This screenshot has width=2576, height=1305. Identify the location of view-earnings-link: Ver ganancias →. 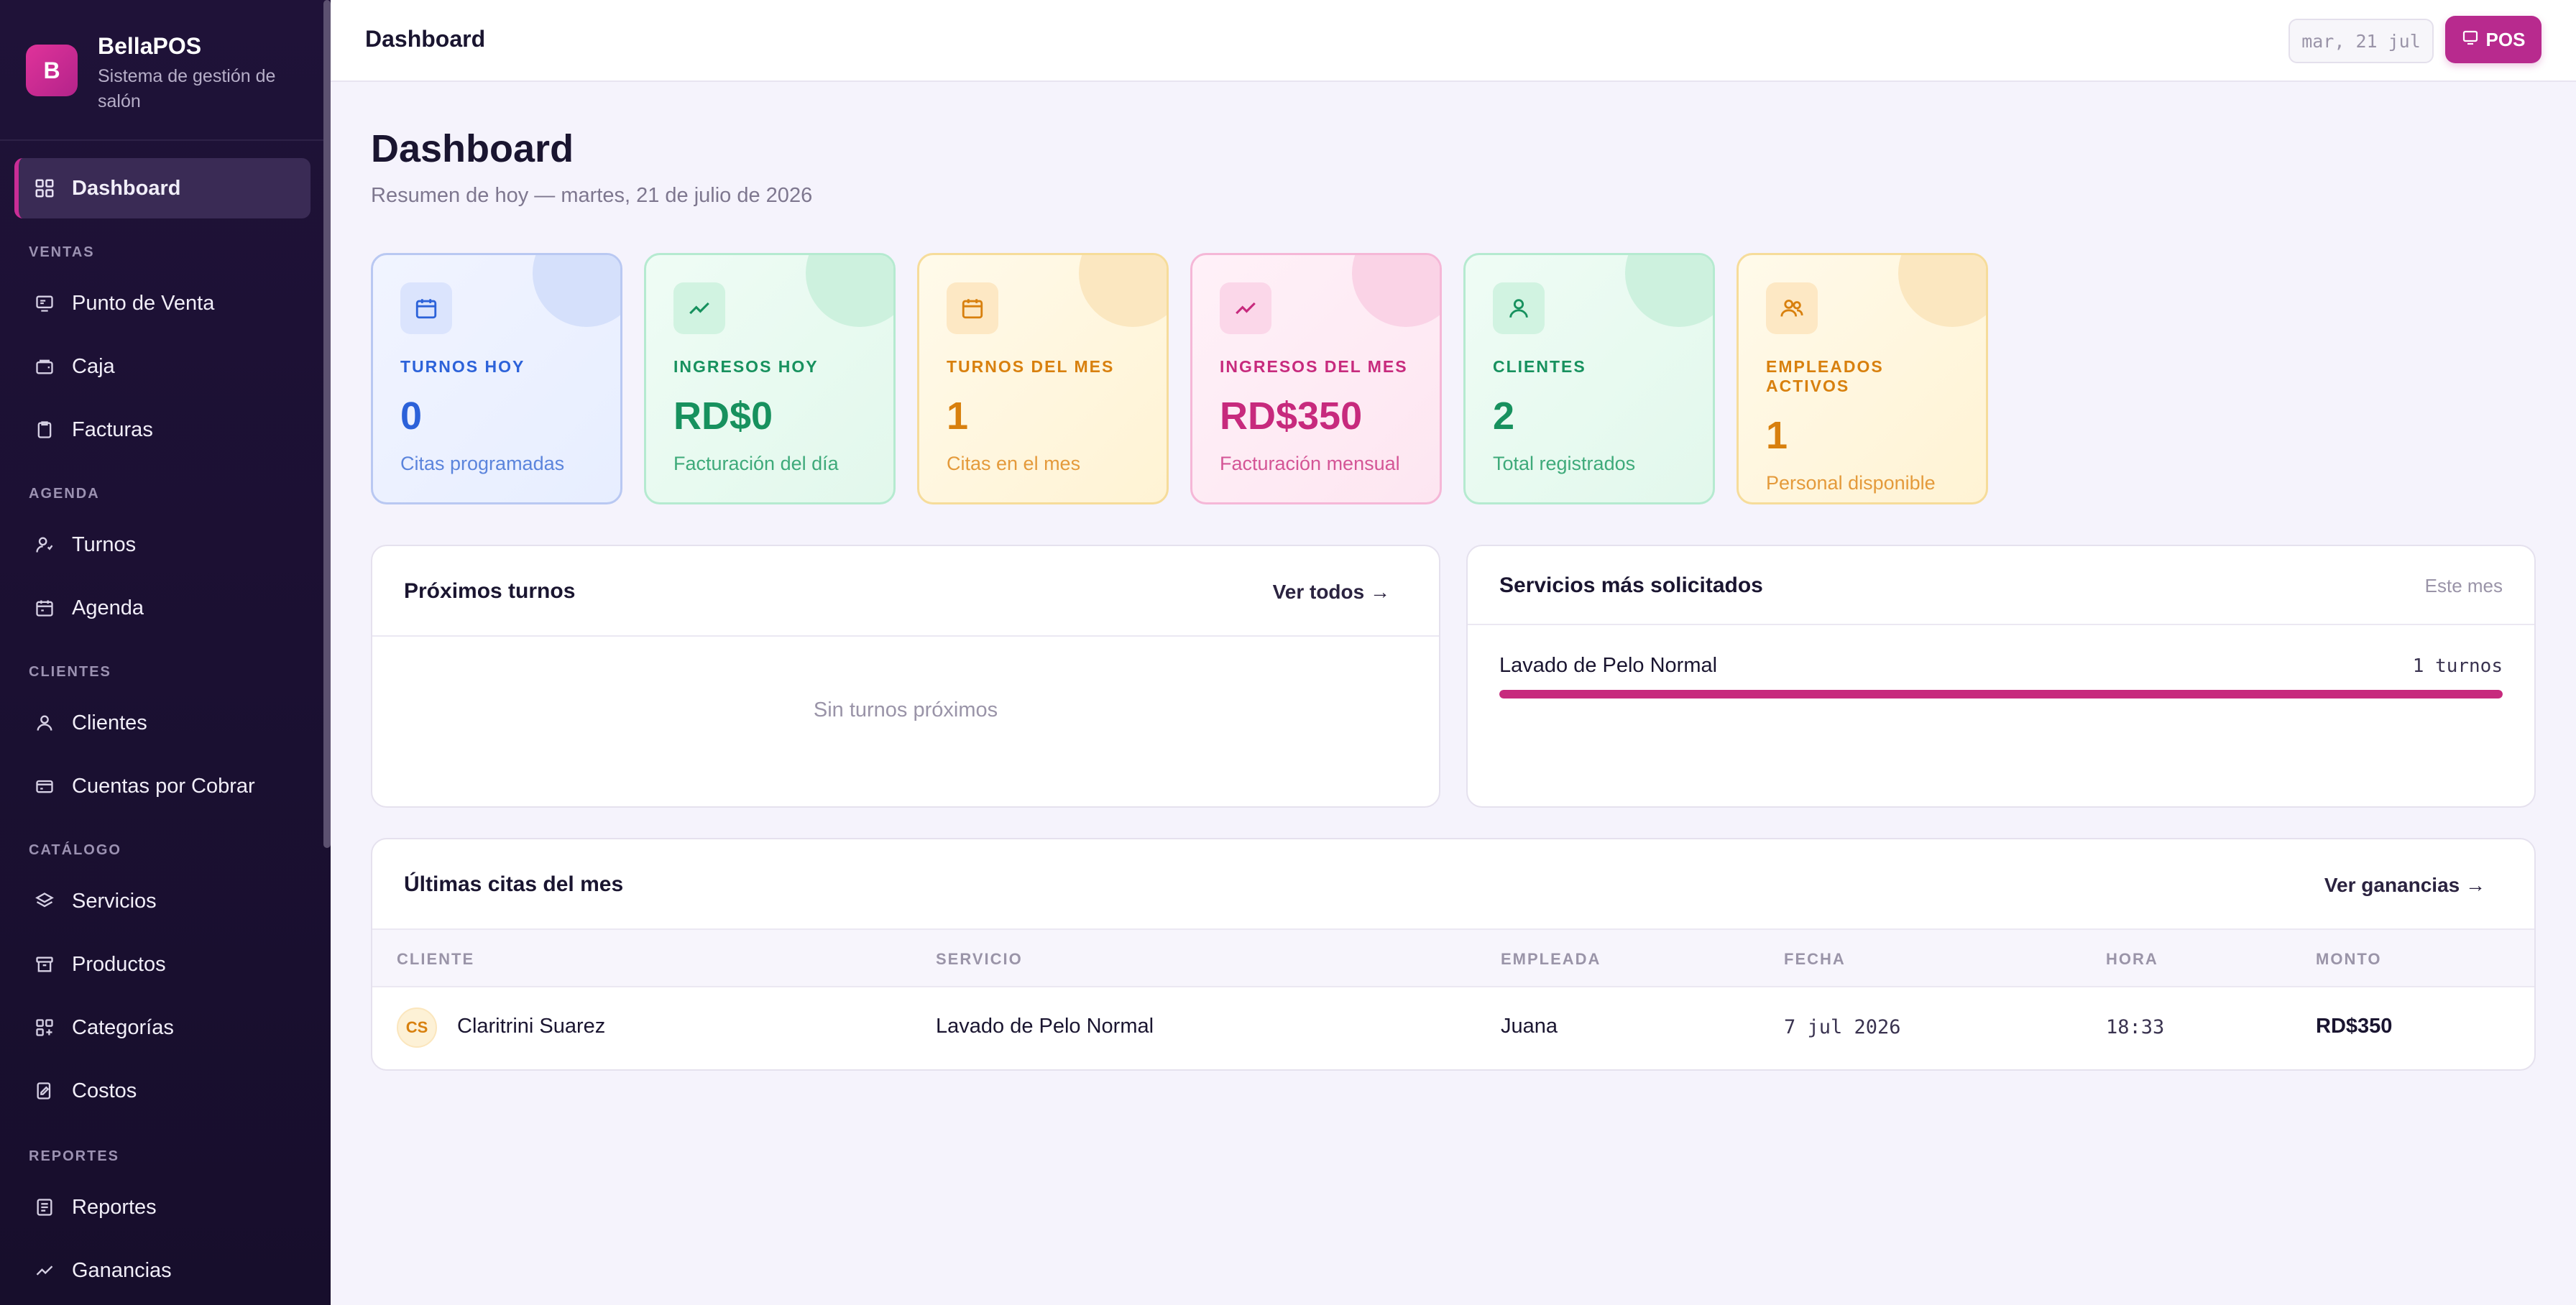
(2404, 885).